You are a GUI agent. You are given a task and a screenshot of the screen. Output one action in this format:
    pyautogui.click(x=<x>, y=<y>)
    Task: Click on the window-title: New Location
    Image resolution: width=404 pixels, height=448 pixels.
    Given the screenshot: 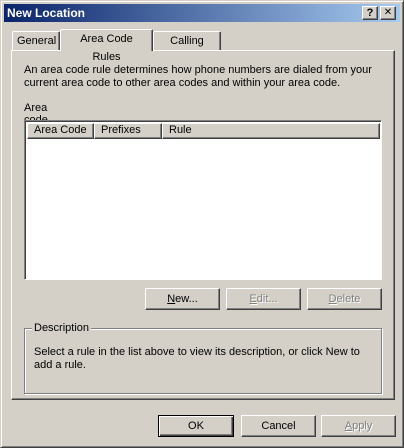 What is the action you would take?
    pyautogui.click(x=46, y=13)
    